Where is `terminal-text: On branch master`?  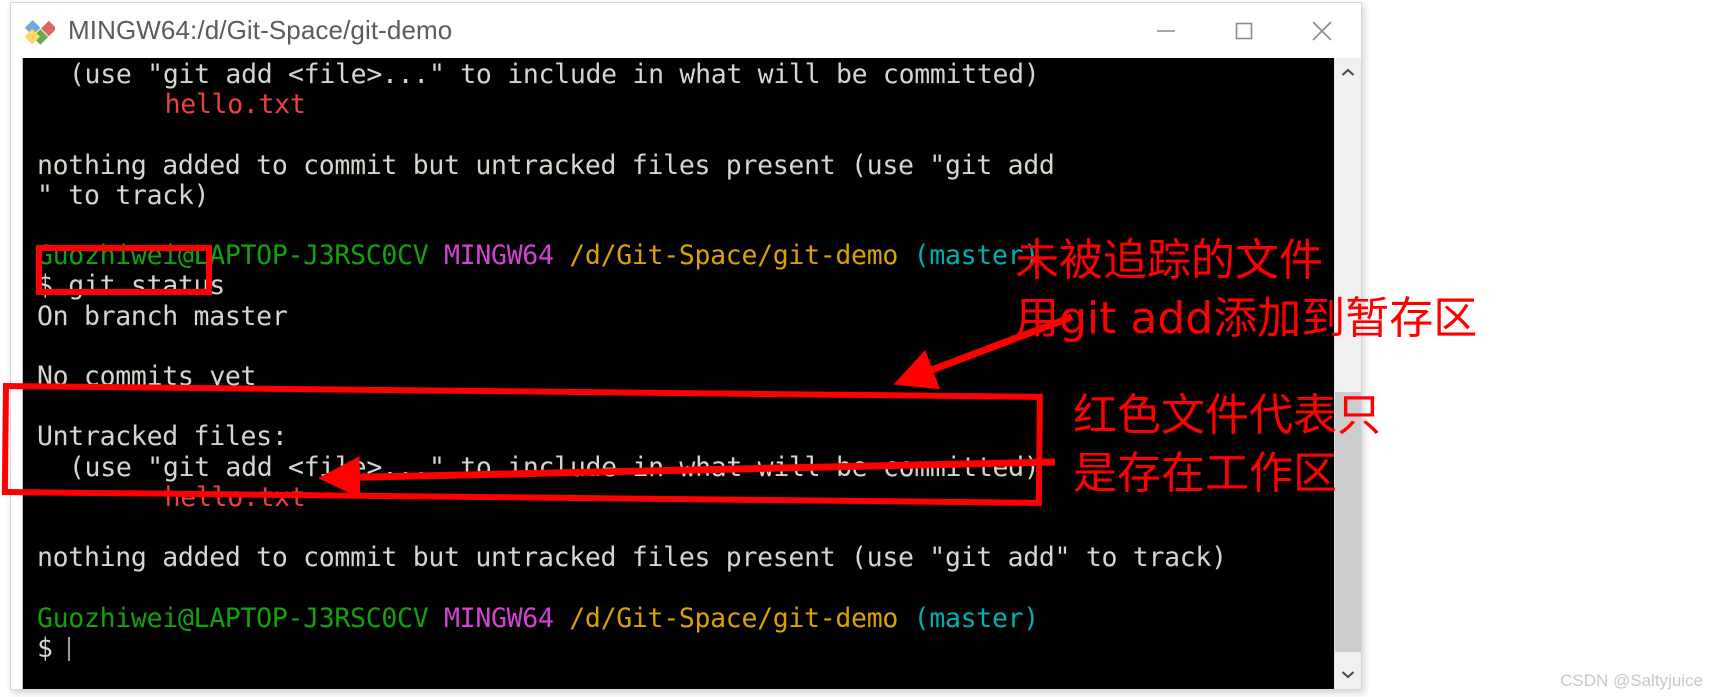
terminal-text: On branch master is located at coordinates (162, 316).